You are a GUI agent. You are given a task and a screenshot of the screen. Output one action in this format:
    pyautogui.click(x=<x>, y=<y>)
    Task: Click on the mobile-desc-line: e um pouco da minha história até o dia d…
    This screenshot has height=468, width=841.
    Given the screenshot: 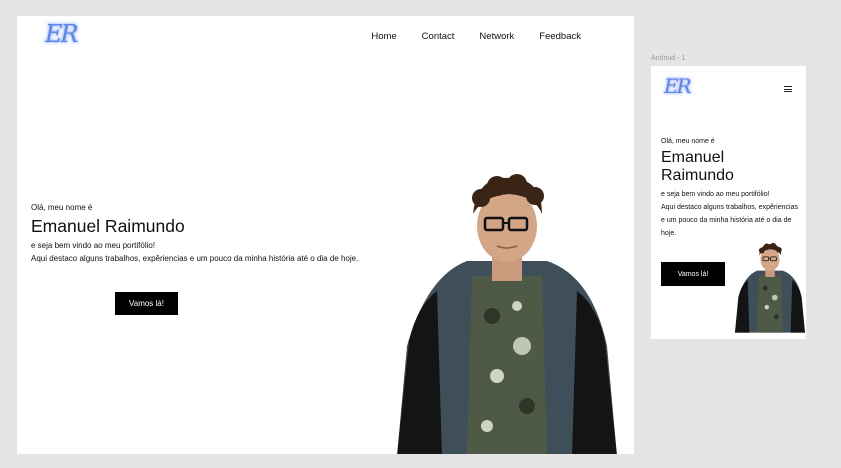 What is the action you would take?
    pyautogui.click(x=726, y=220)
    